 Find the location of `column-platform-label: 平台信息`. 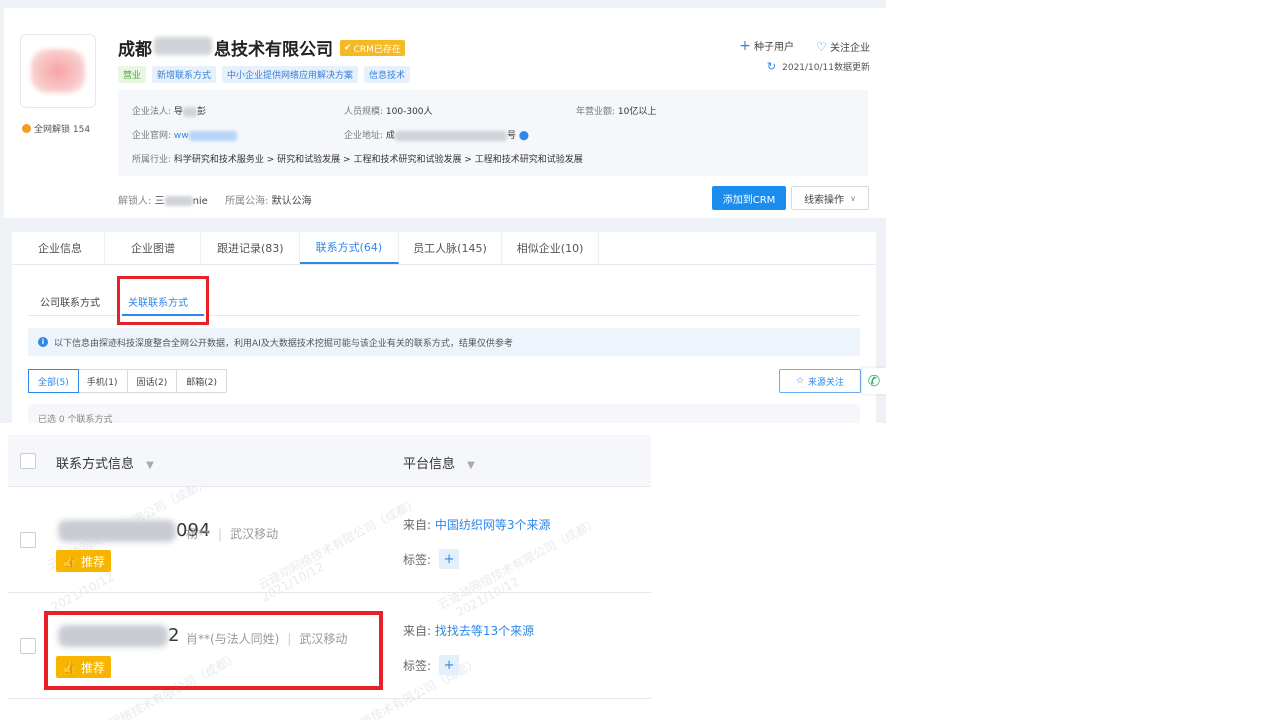

column-platform-label: 平台信息 is located at coordinates (429, 464).